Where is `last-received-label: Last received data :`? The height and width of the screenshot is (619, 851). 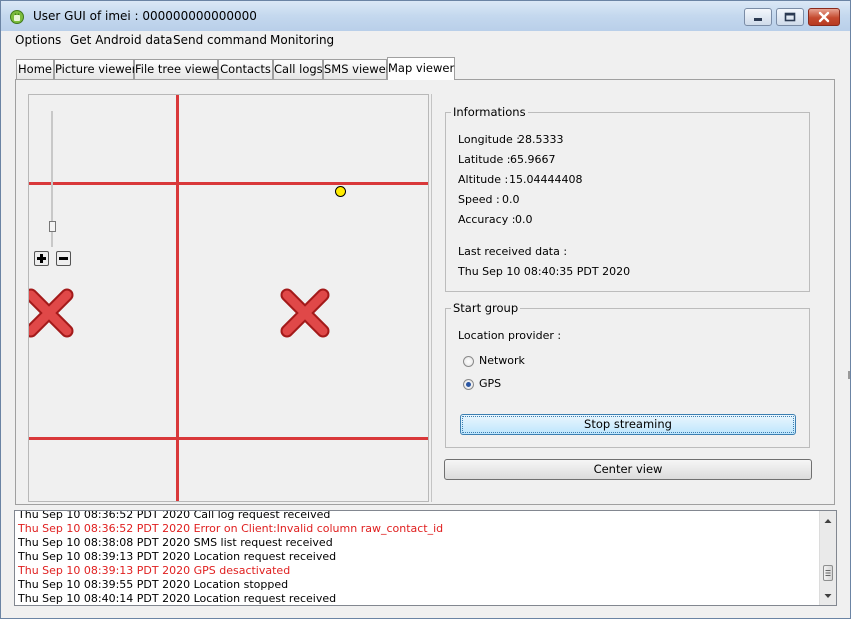 last-received-label: Last received data : is located at coordinates (513, 251).